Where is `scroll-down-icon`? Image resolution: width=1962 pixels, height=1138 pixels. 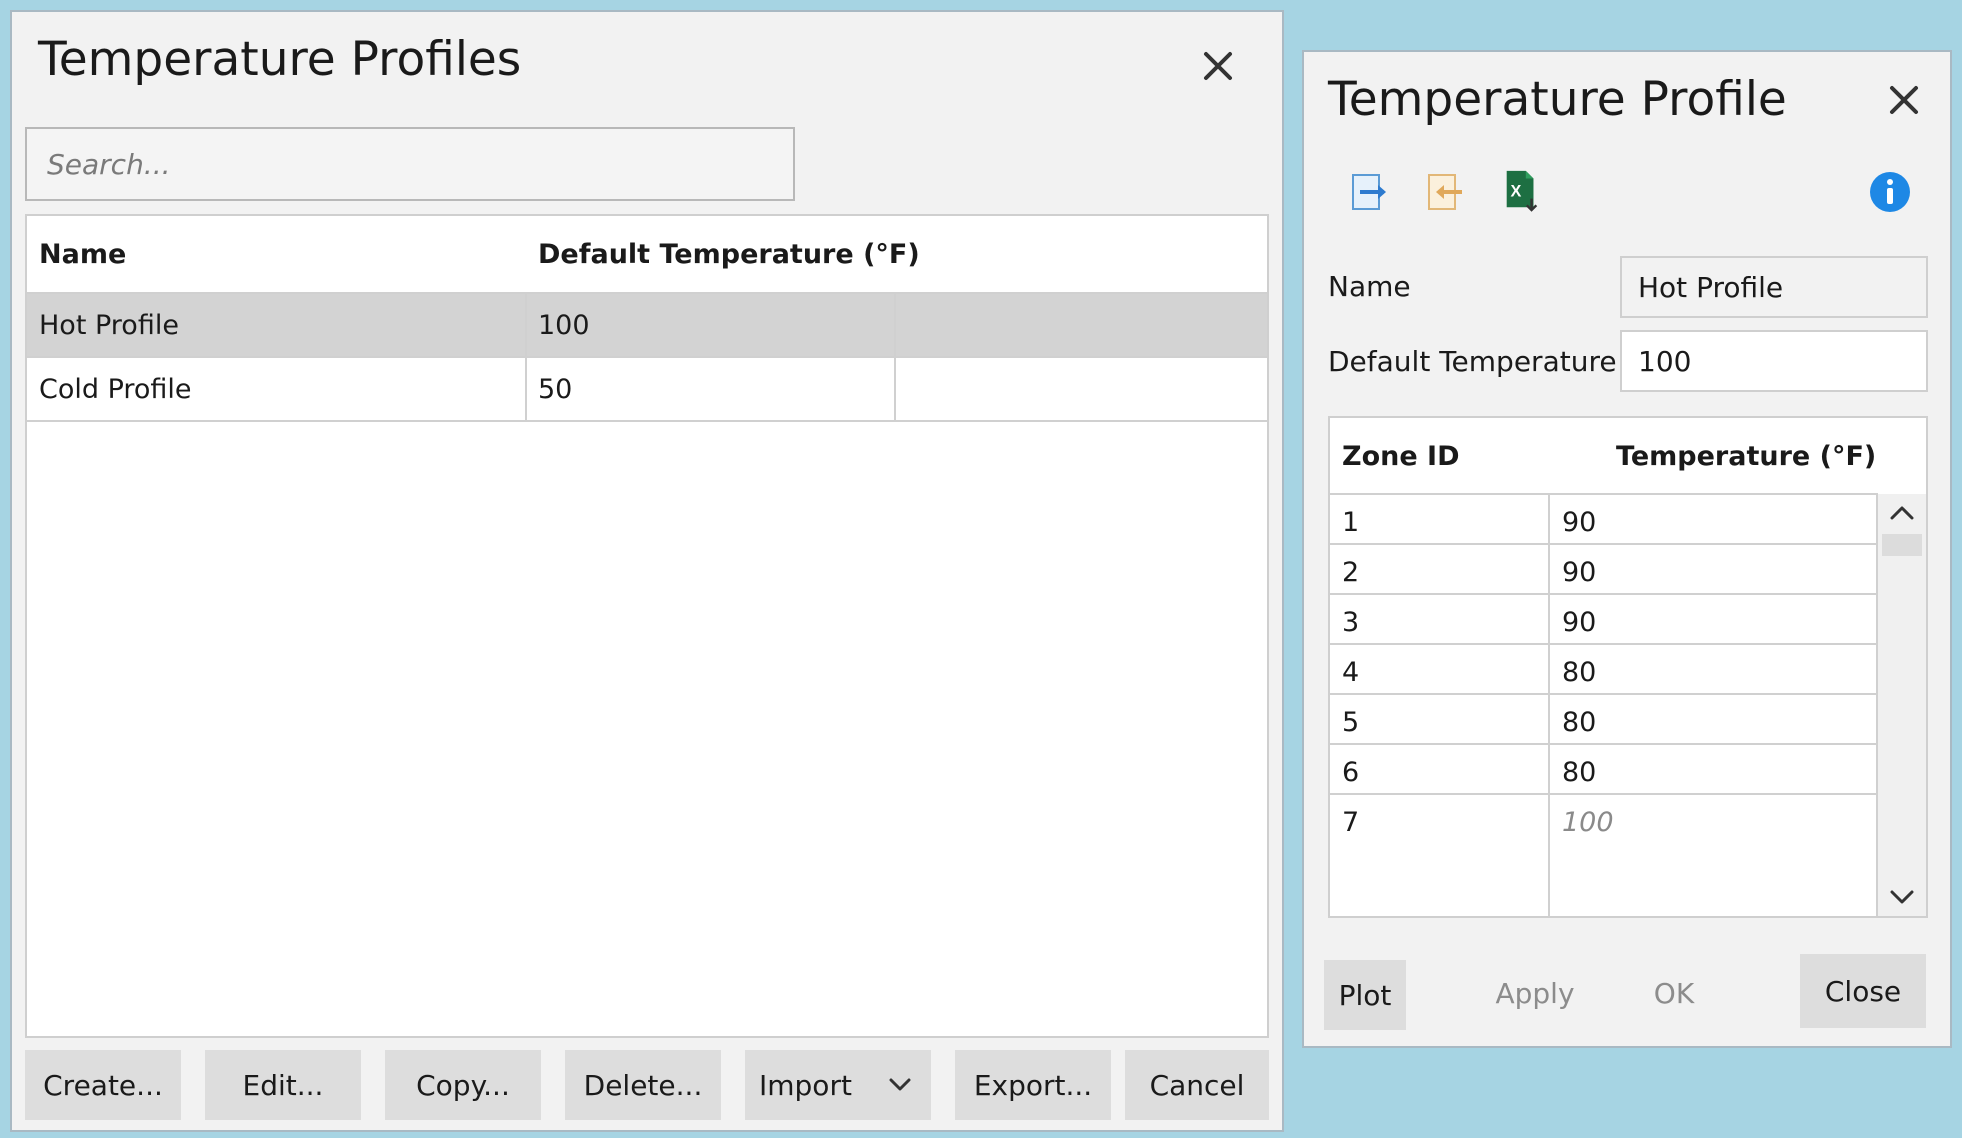
scroll-down-icon is located at coordinates (1902, 897).